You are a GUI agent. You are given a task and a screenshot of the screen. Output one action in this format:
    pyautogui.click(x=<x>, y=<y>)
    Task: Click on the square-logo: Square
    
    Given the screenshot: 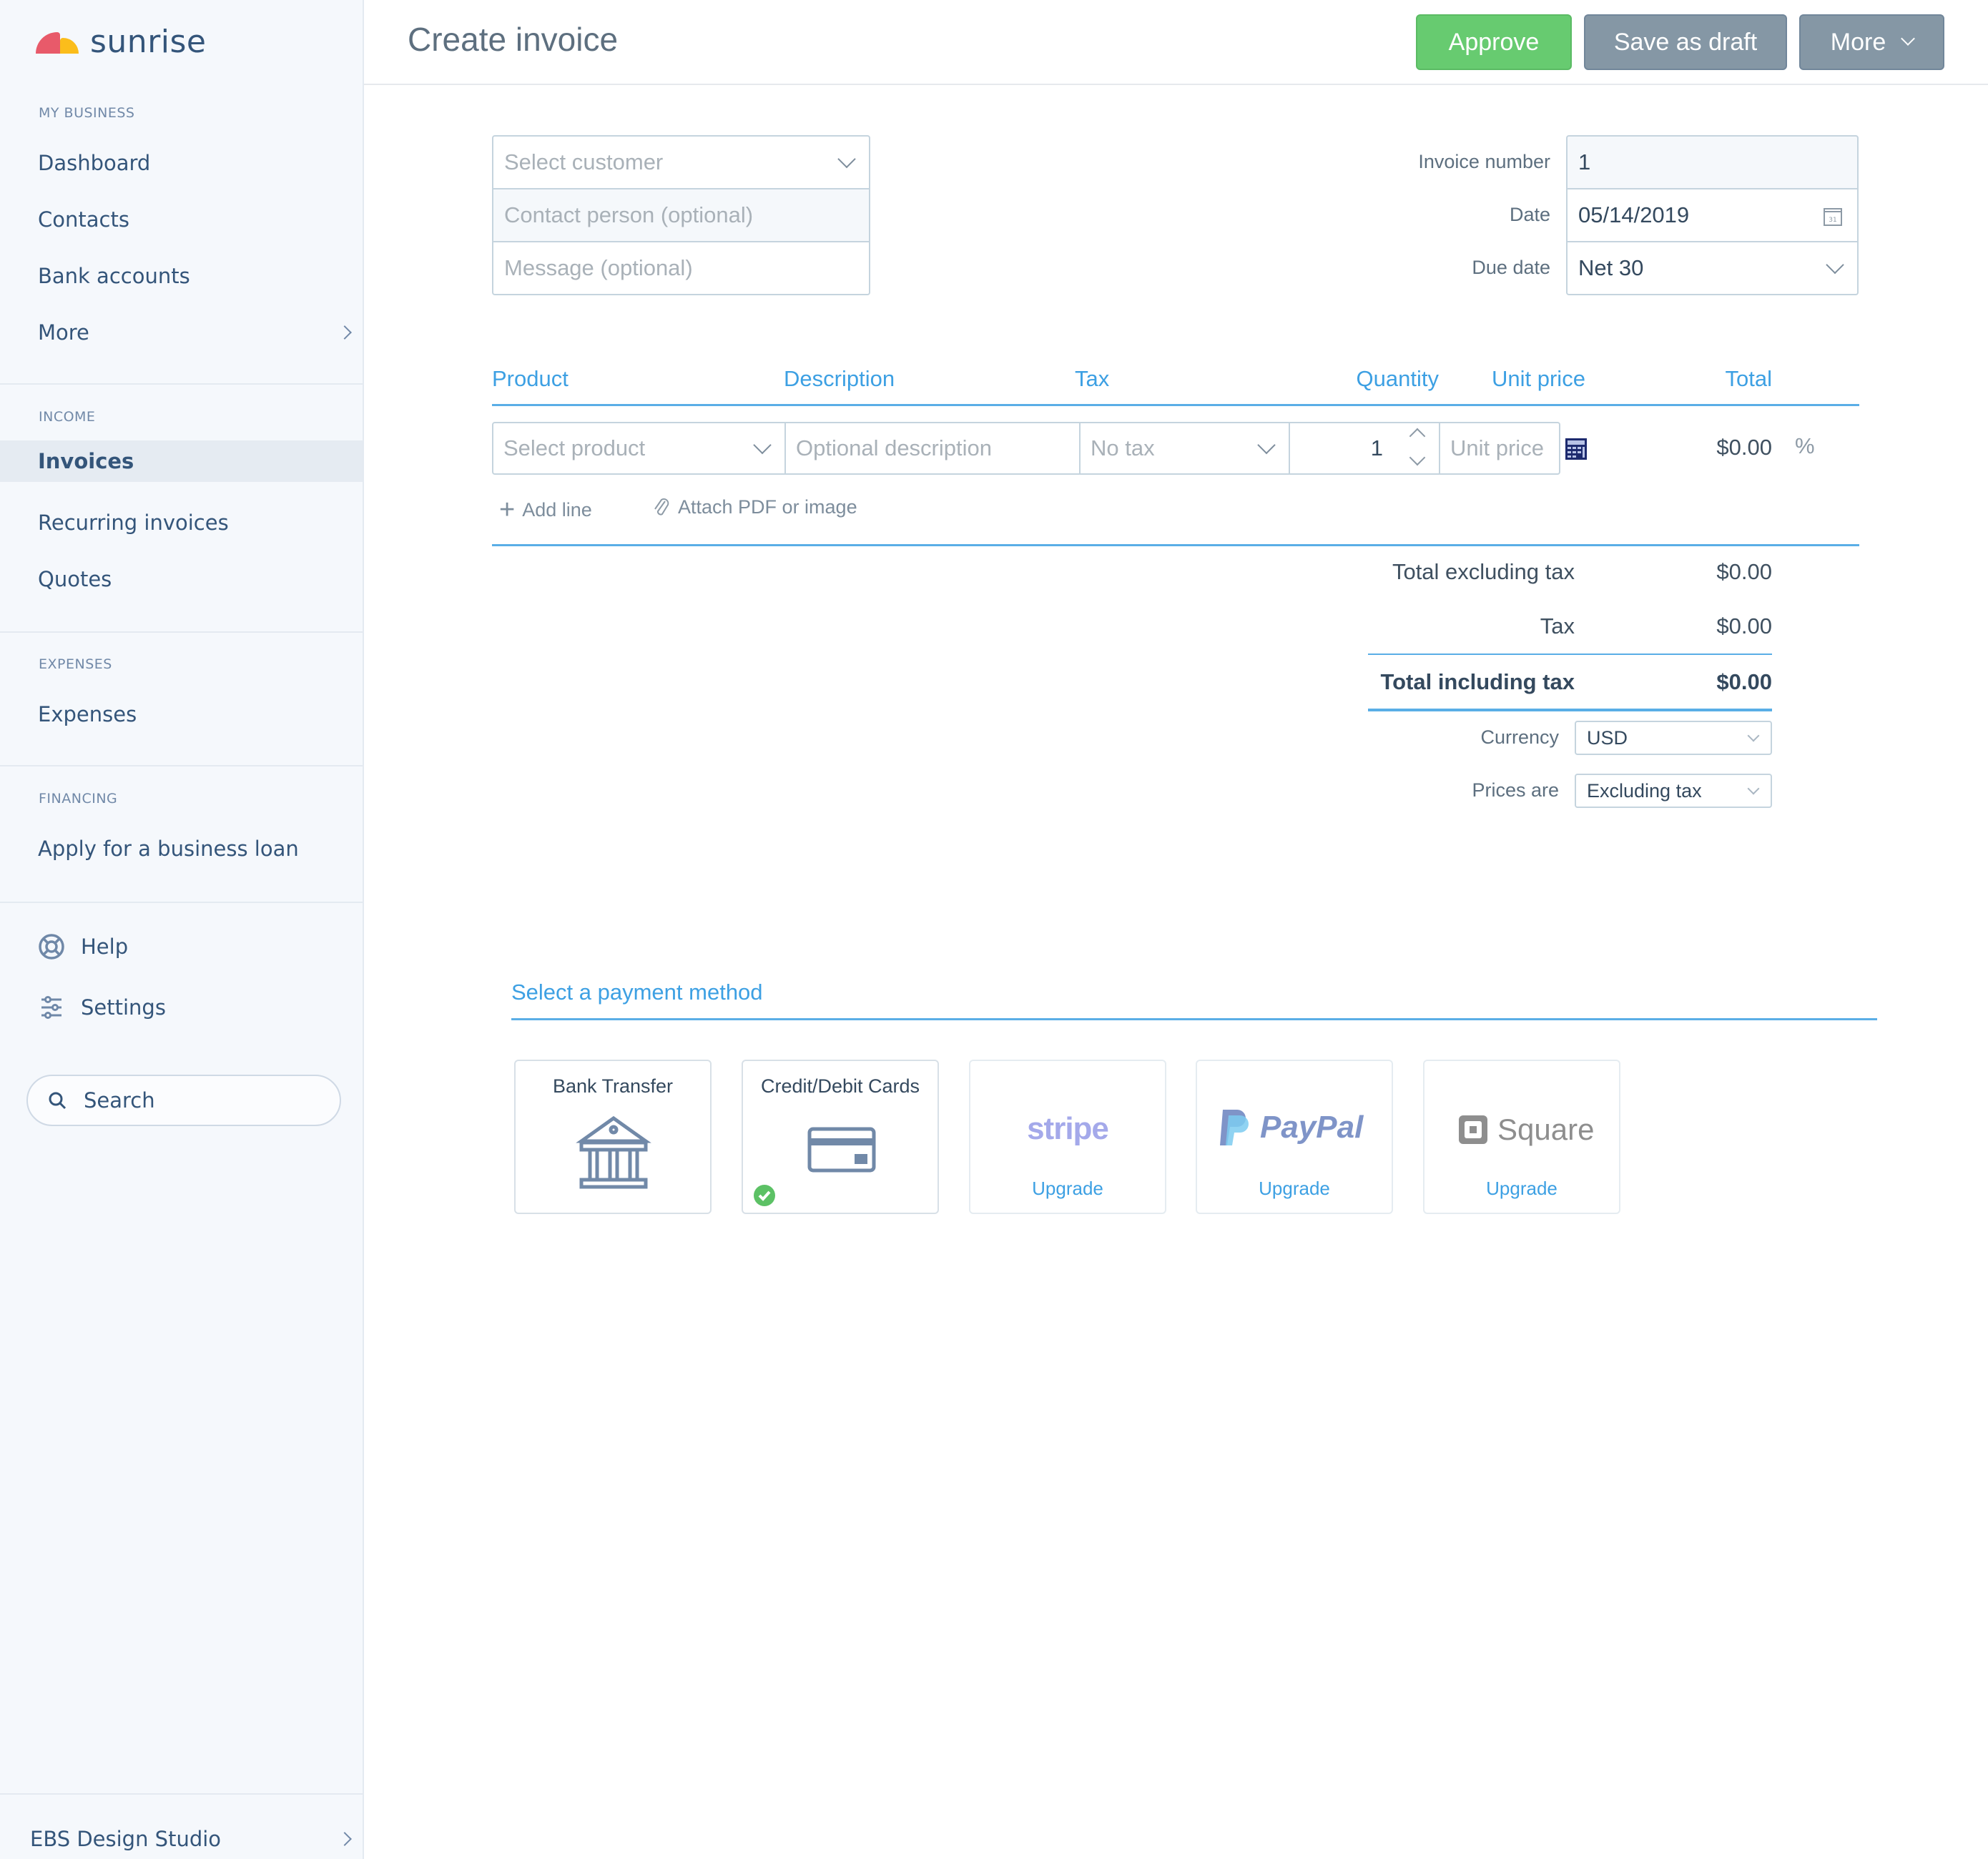 What is the action you would take?
    pyautogui.click(x=1525, y=1130)
    